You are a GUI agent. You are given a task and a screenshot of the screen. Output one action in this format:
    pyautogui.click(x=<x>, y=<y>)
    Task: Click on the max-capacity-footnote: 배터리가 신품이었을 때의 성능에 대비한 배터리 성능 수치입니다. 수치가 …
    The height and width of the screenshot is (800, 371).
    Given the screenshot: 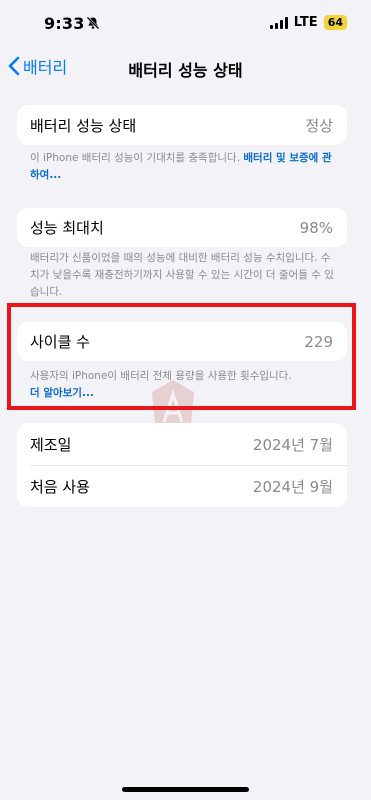 What is the action you would take?
    pyautogui.click(x=182, y=275)
    